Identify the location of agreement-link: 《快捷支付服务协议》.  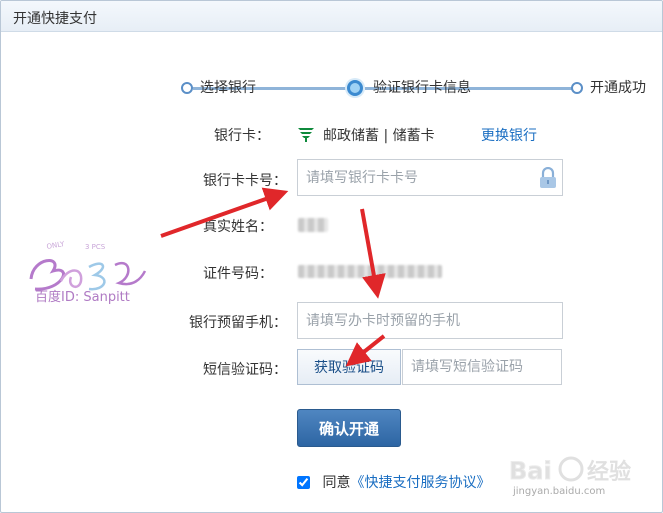
(420, 483).